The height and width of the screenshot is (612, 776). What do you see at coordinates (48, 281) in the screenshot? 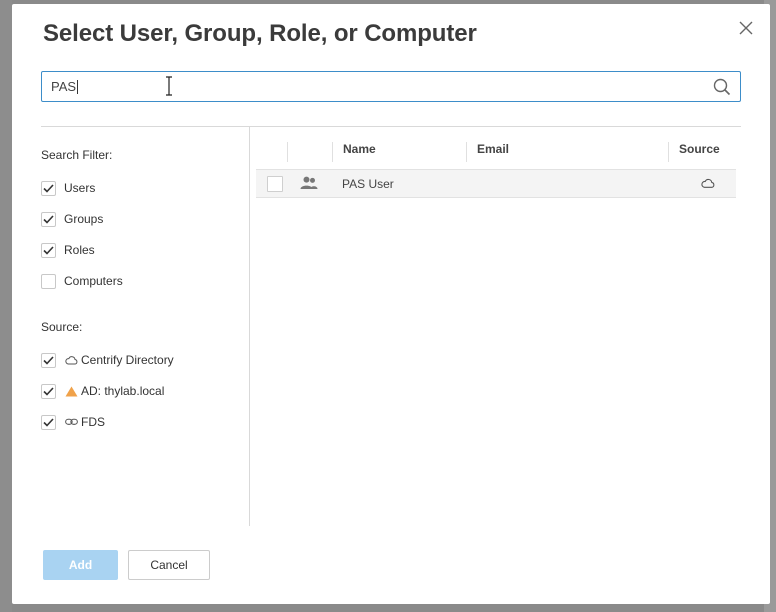
I see `checkbox-computers` at bounding box center [48, 281].